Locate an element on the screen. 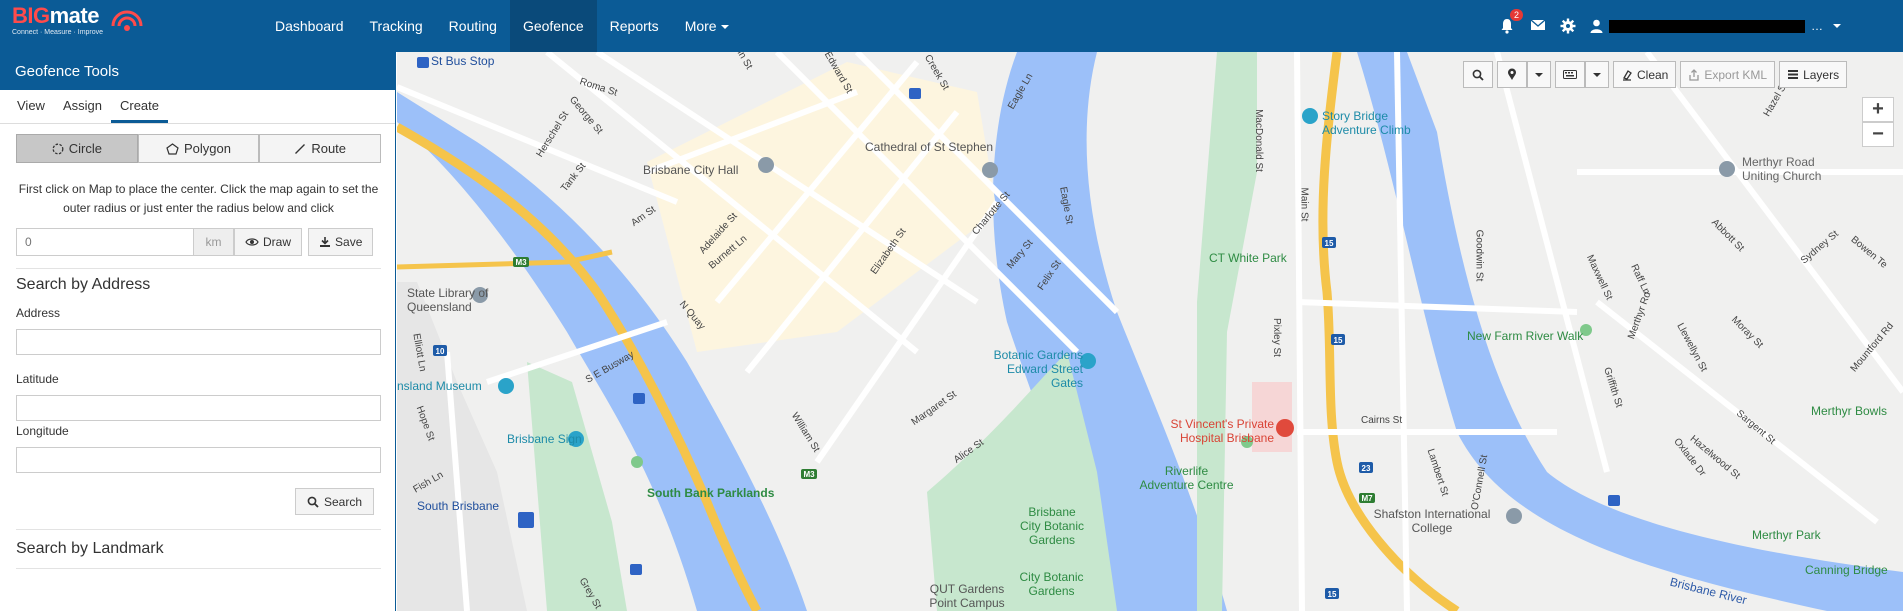 The image size is (1903, 611). keyboard-icon is located at coordinates (1570, 74).